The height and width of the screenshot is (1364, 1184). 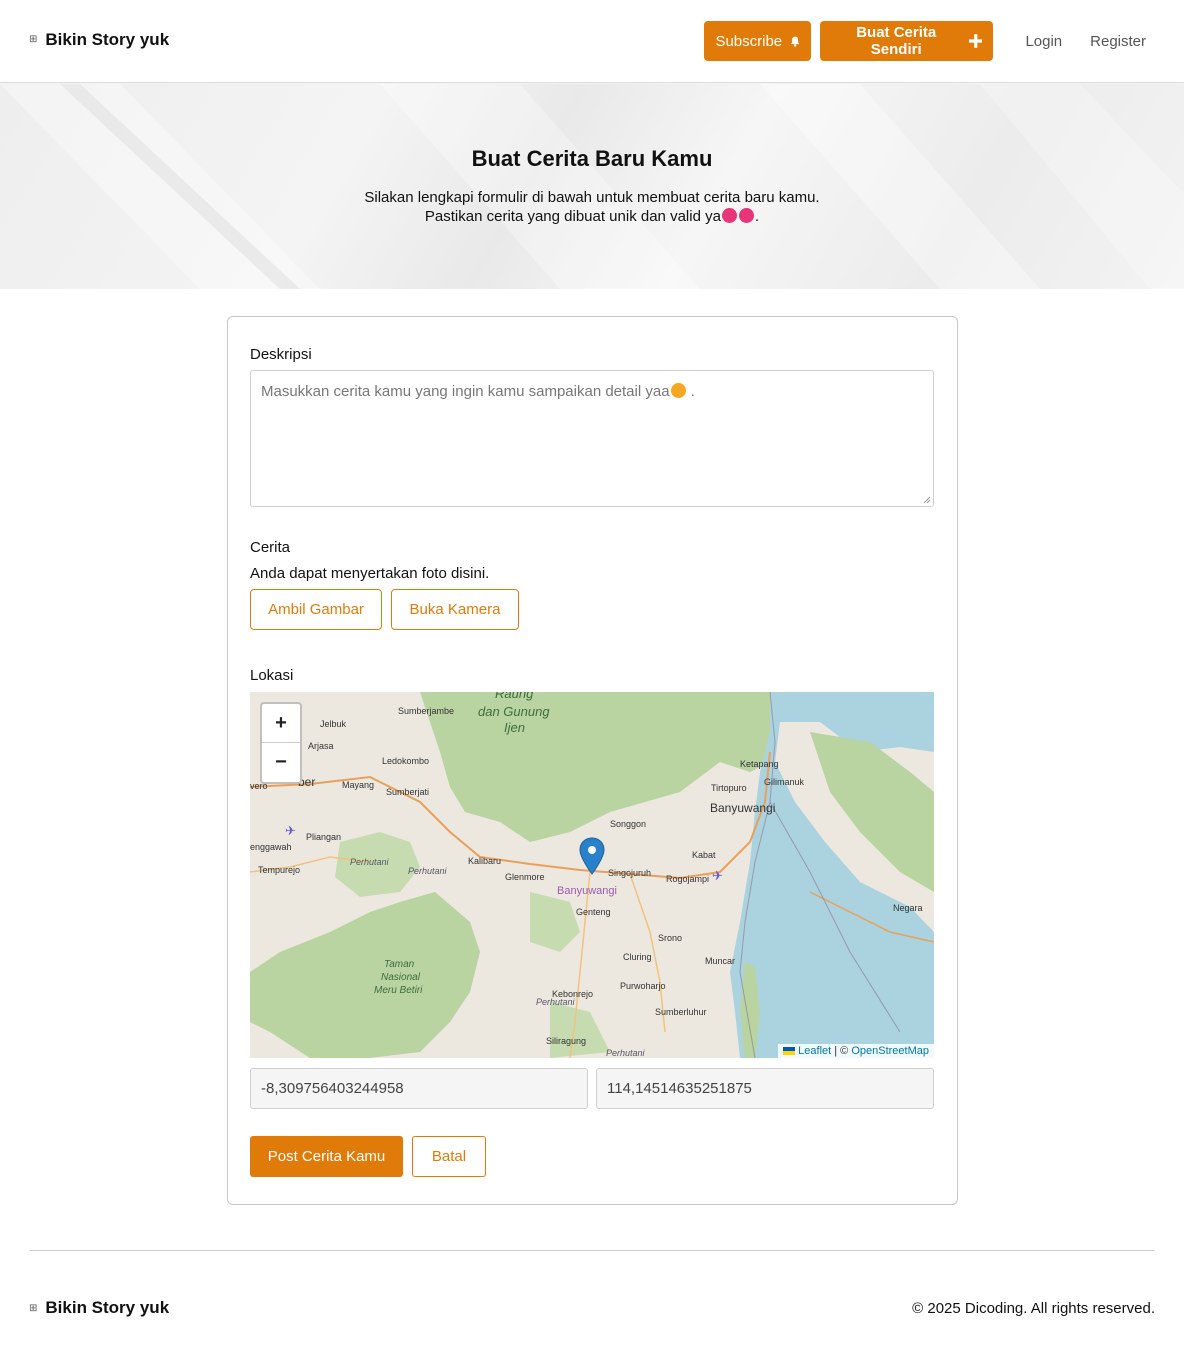 I want to click on map-label-ketapang: Ketapang, so click(x=759, y=764).